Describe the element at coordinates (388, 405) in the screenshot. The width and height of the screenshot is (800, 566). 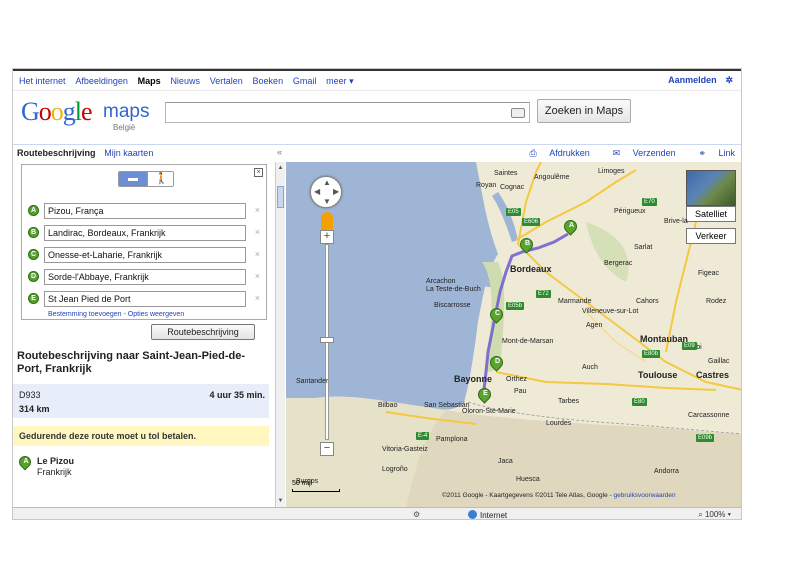
I see `city-bilbao: Bilbao` at that location.